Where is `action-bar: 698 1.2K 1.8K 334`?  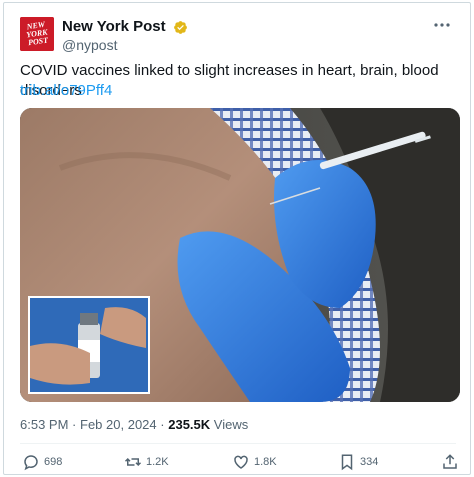
action-bar: 698 1.2K 1.8K 334 is located at coordinates (237, 462).